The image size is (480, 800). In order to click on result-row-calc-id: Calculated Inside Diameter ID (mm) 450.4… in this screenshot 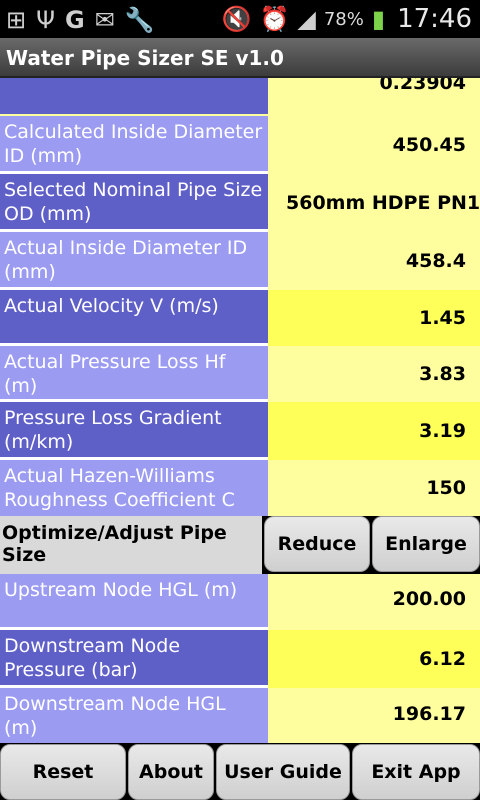, I will do `click(240, 145)`.